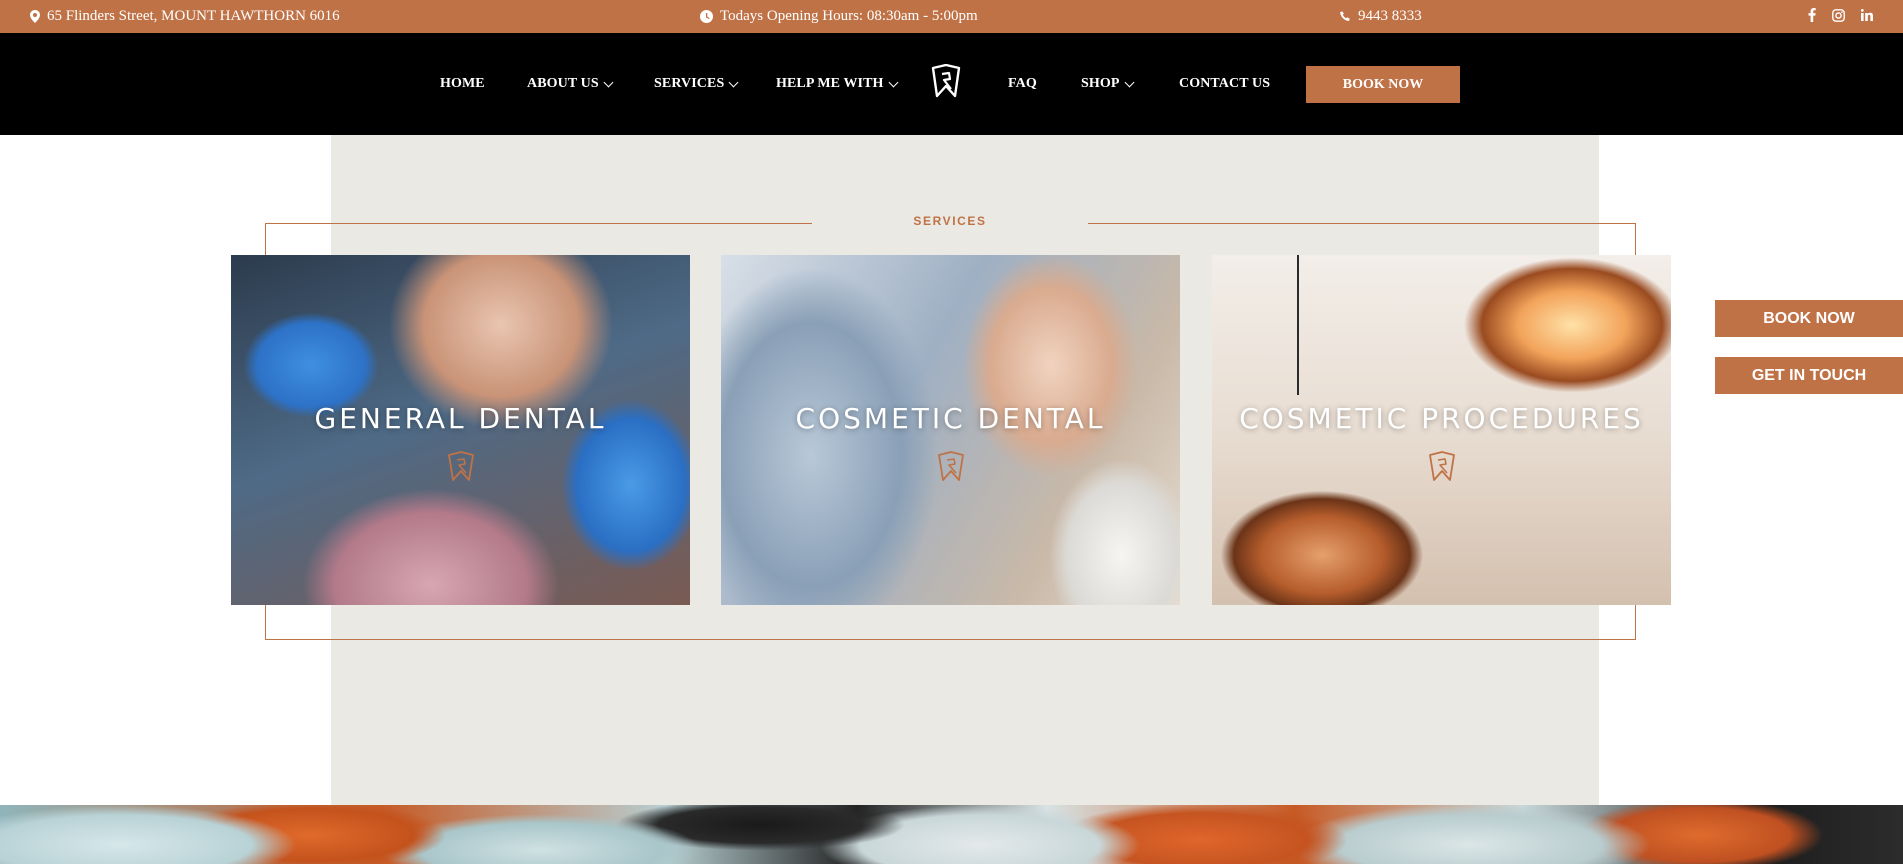 Image resolution: width=1903 pixels, height=864 pixels. What do you see at coordinates (689, 83) in the screenshot?
I see `nav-item-label: SERVICES` at bounding box center [689, 83].